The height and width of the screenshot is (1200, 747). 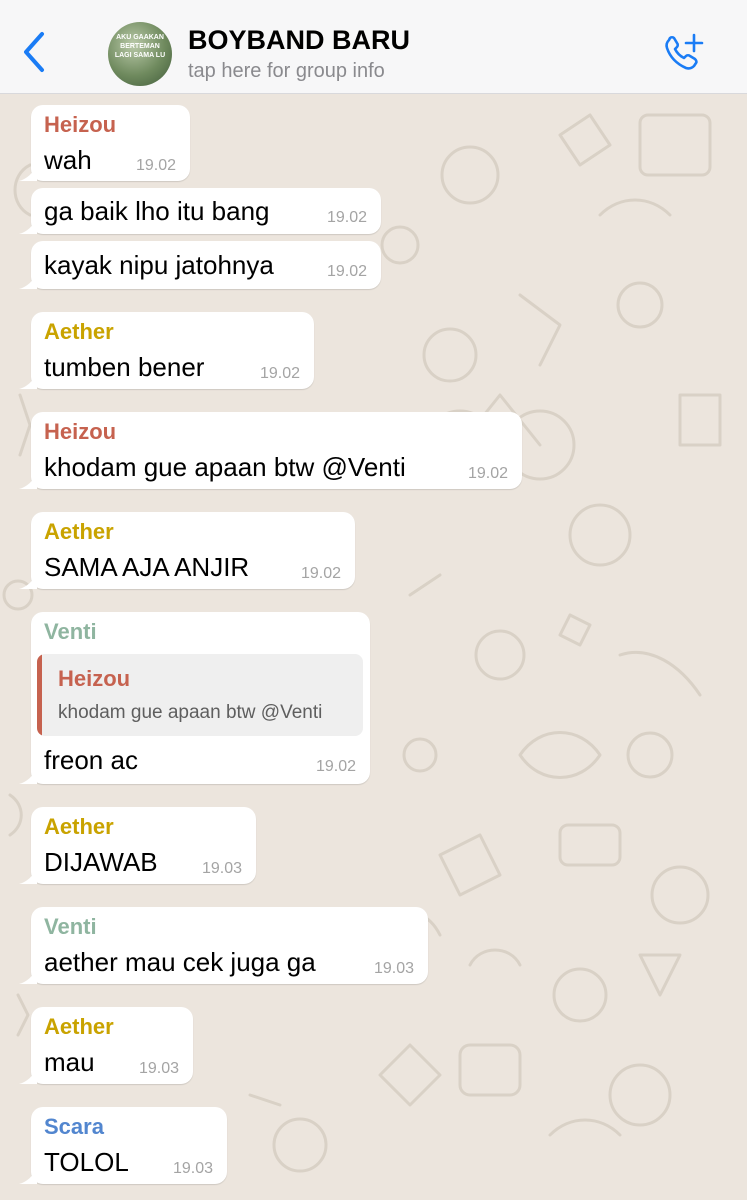 What do you see at coordinates (69, 1062) in the screenshot?
I see `message-text: mau` at bounding box center [69, 1062].